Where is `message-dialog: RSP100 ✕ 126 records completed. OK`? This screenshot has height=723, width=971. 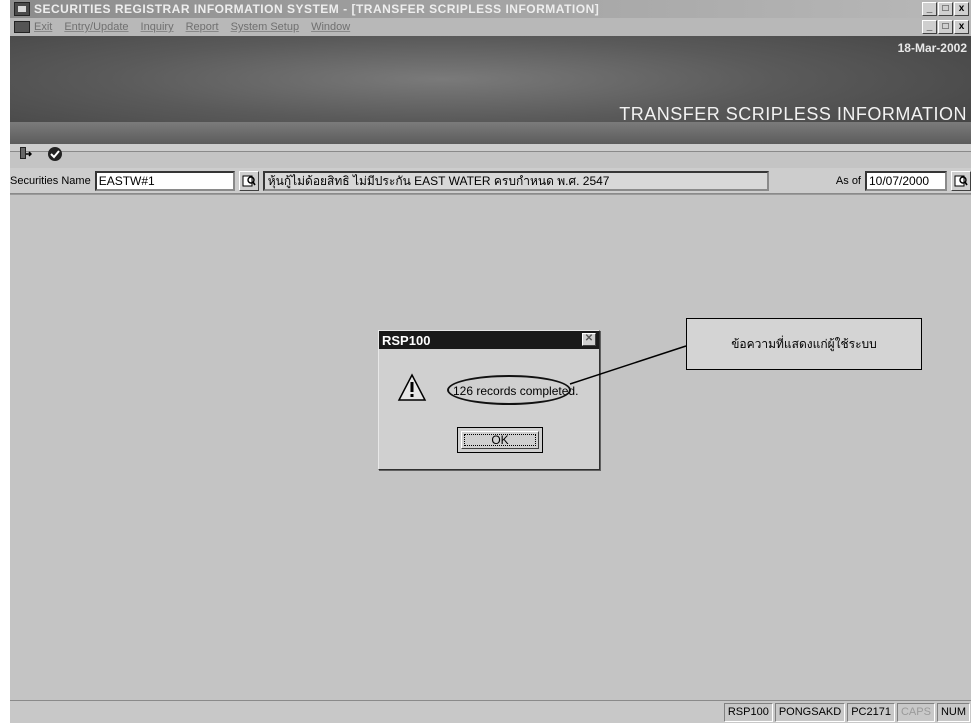
message-dialog: RSP100 ✕ 126 records completed. OK is located at coordinates (489, 400).